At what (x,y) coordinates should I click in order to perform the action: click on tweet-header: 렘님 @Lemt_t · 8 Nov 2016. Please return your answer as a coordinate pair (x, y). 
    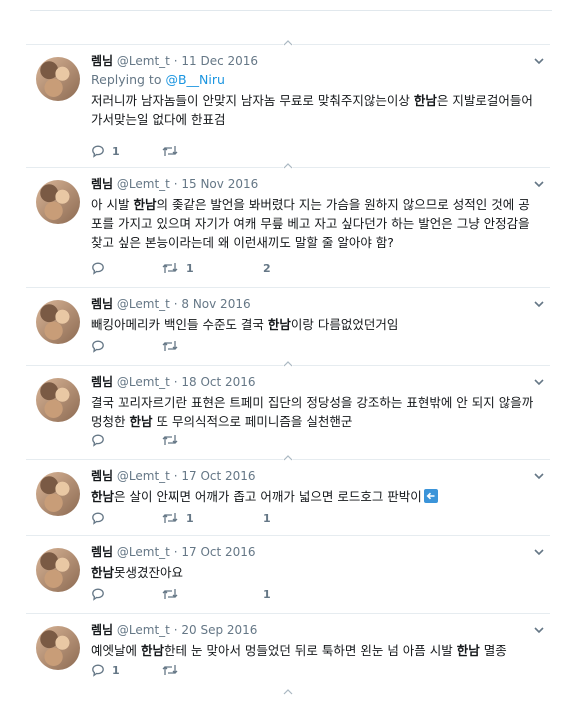
    Looking at the image, I should click on (313, 304).